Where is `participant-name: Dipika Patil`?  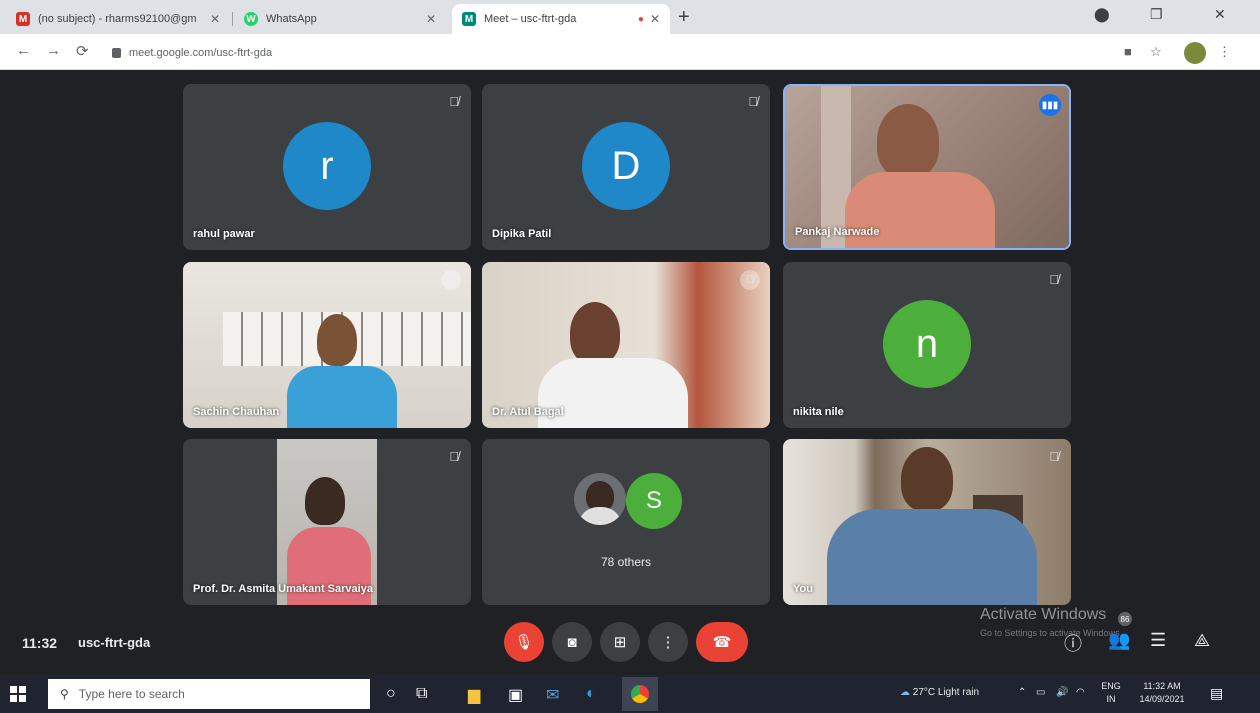 participant-name: Dipika Patil is located at coordinates (522, 234).